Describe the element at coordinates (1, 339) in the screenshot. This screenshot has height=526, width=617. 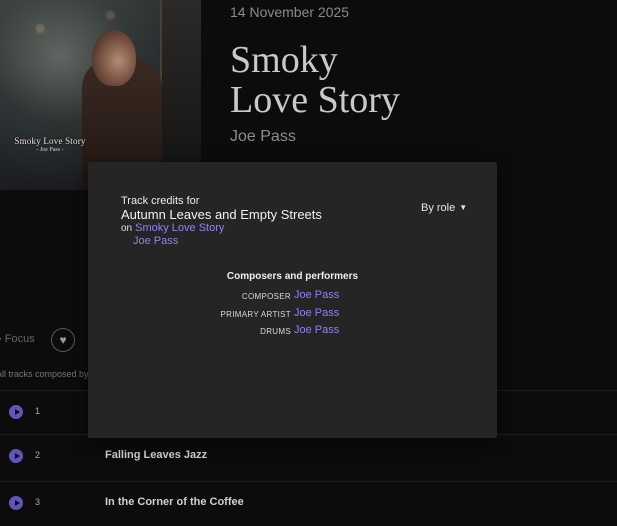
I see `focus-icon: ›` at that location.